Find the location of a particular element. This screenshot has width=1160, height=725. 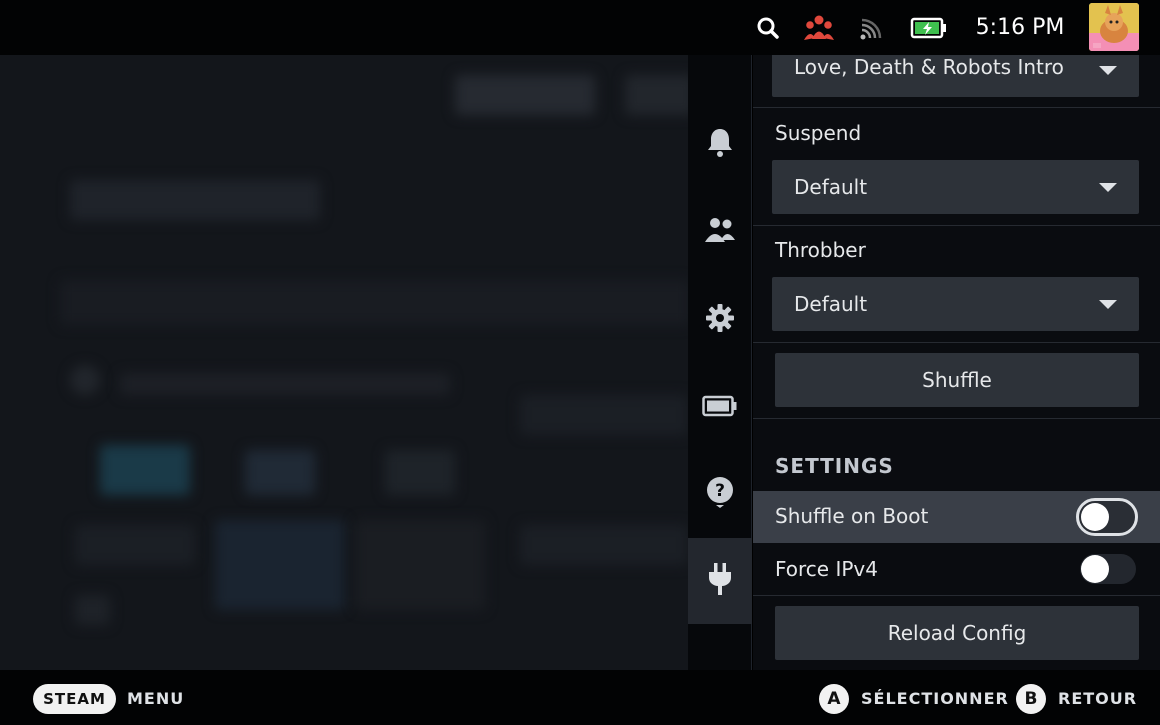

battery-charging-icon is located at coordinates (929, 28).